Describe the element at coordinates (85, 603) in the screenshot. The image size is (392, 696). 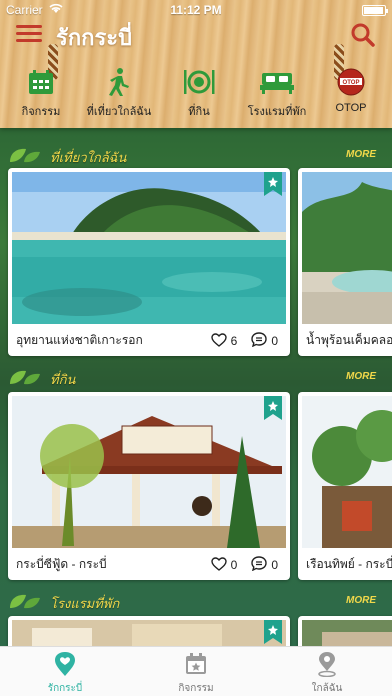
I see `section-title: โรงแรมที่พัก` at that location.